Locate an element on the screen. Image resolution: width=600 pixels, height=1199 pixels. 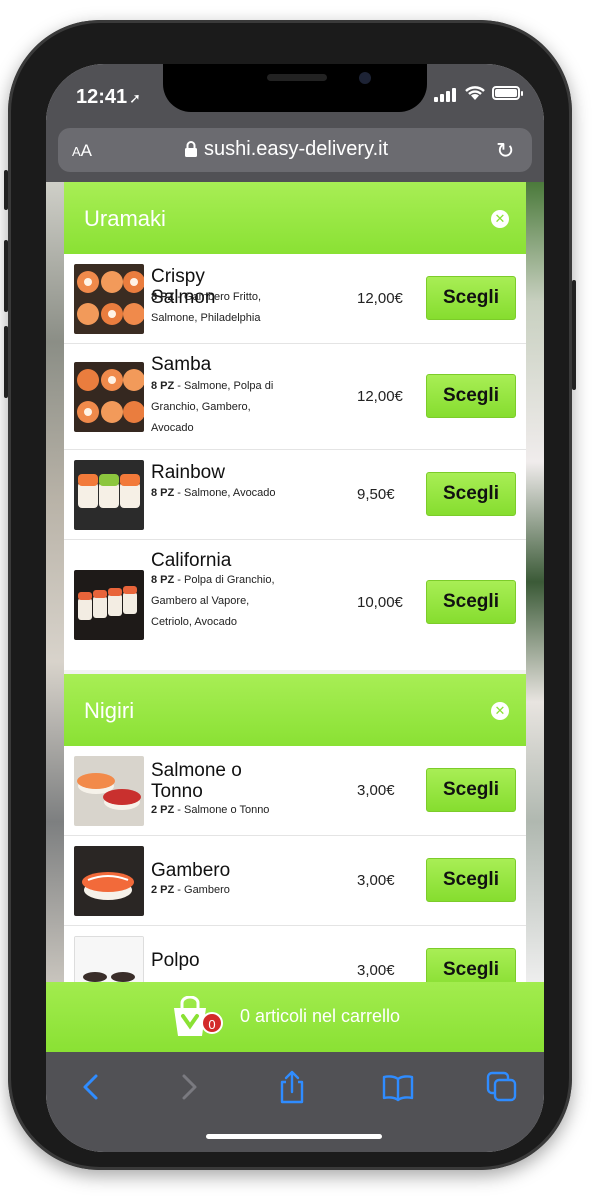
category-title: Uramaki is located at coordinates (125, 218).